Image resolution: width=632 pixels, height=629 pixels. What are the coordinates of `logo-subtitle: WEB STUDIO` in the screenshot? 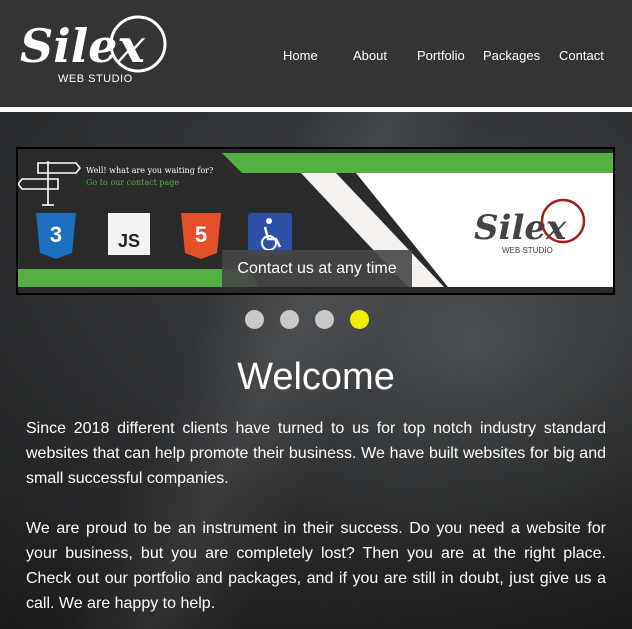 It's located at (95, 79).